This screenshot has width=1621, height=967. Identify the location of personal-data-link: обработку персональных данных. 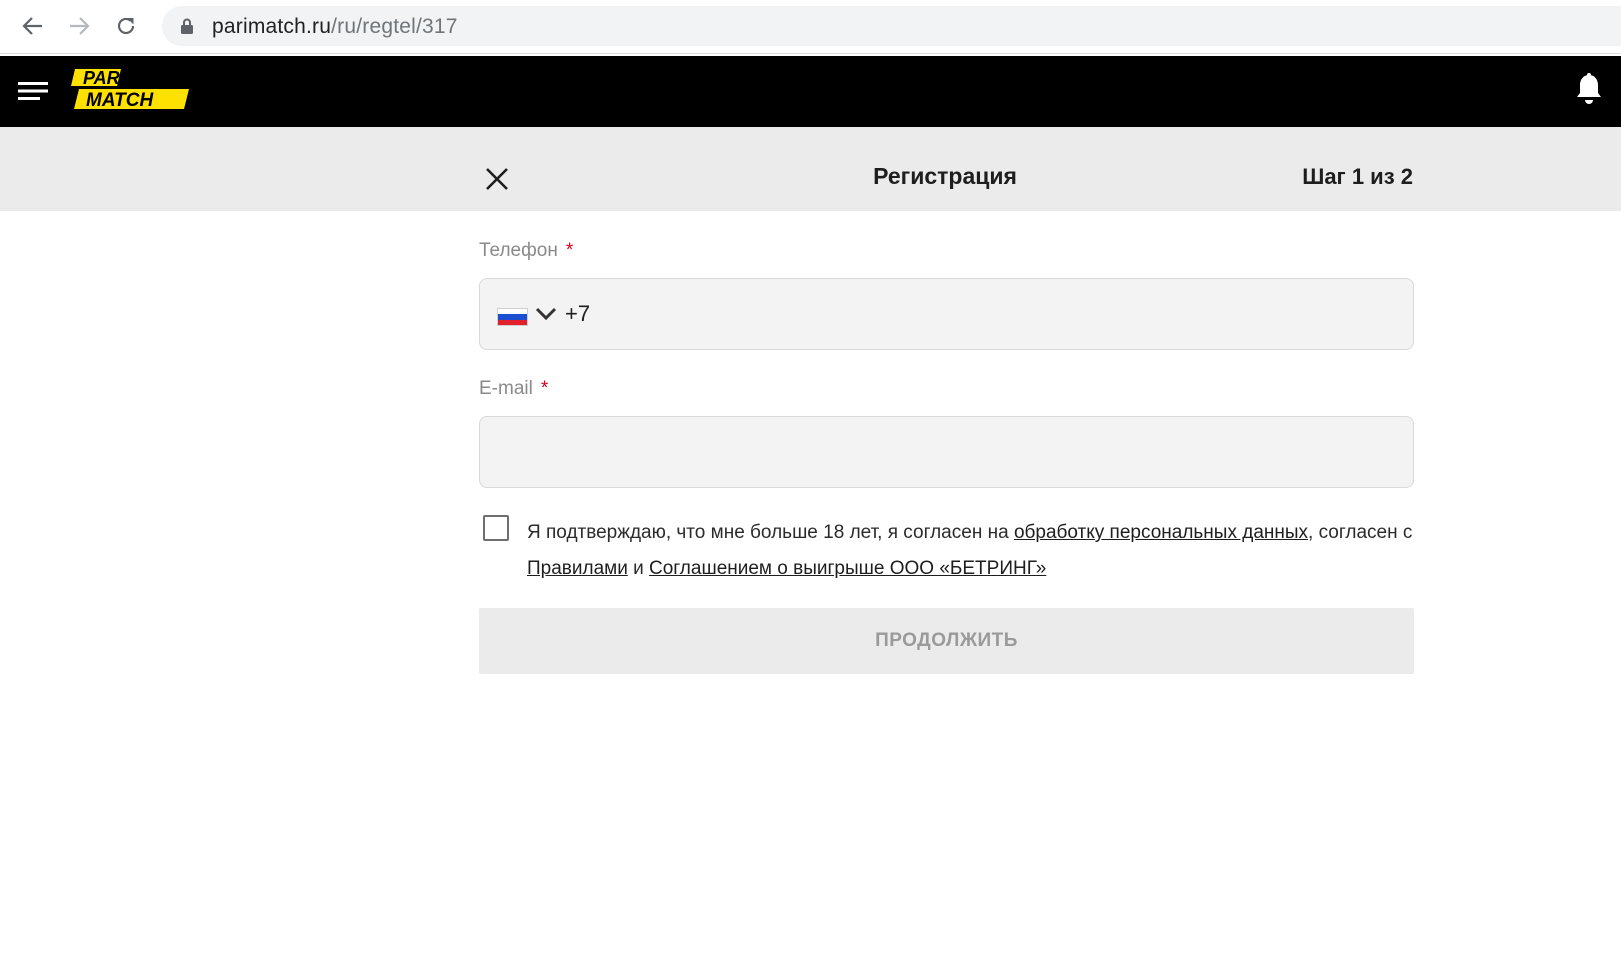
(1161, 532).